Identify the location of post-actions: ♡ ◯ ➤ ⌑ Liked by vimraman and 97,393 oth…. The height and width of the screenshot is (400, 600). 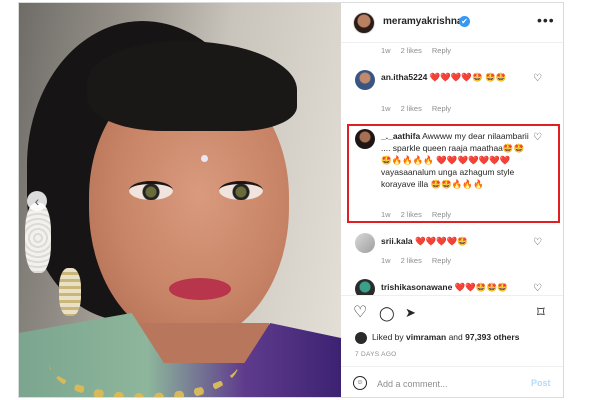
(452, 346).